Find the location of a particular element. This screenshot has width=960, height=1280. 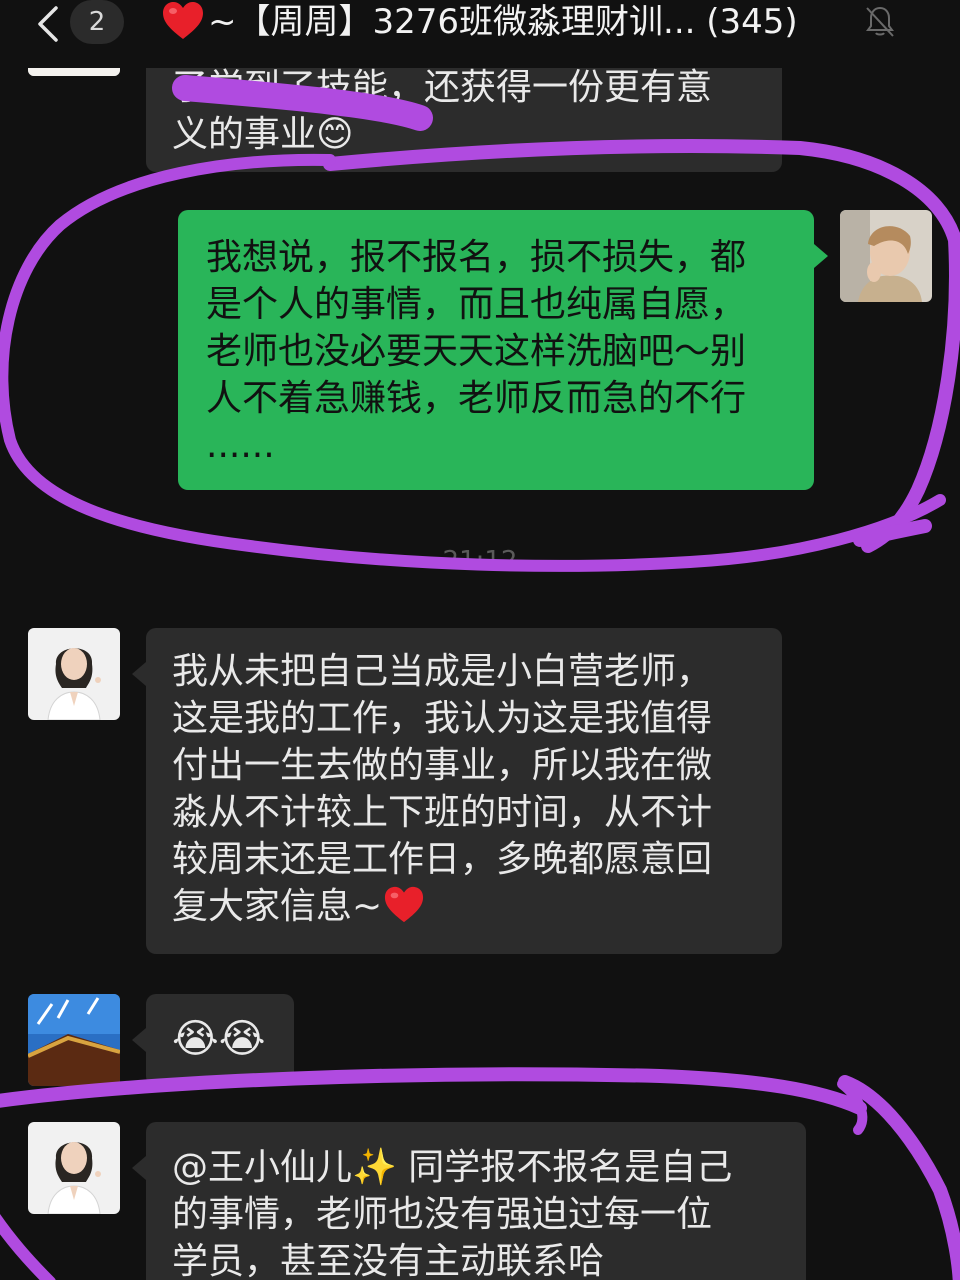

message-line: 这是我的工作，我认为这是我值得 is located at coordinates (442, 718).